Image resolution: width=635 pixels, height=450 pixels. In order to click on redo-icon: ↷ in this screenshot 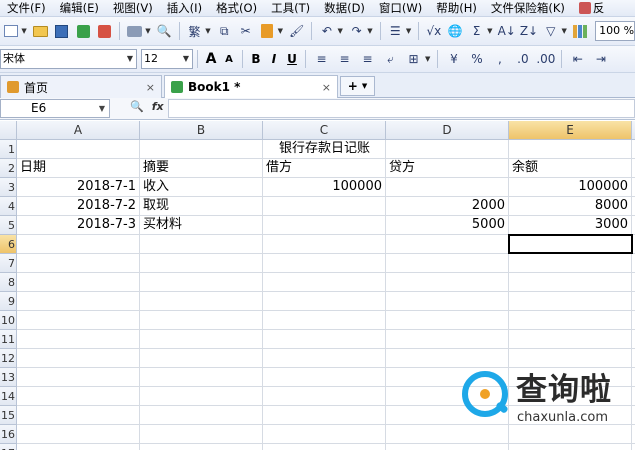, I will do `click(356, 31)`.